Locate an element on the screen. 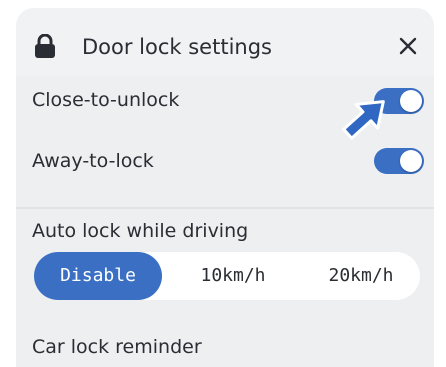 The image size is (446, 367). auto-lock-speed-selector: Disable 10km/h 20km/h is located at coordinates (227, 276).